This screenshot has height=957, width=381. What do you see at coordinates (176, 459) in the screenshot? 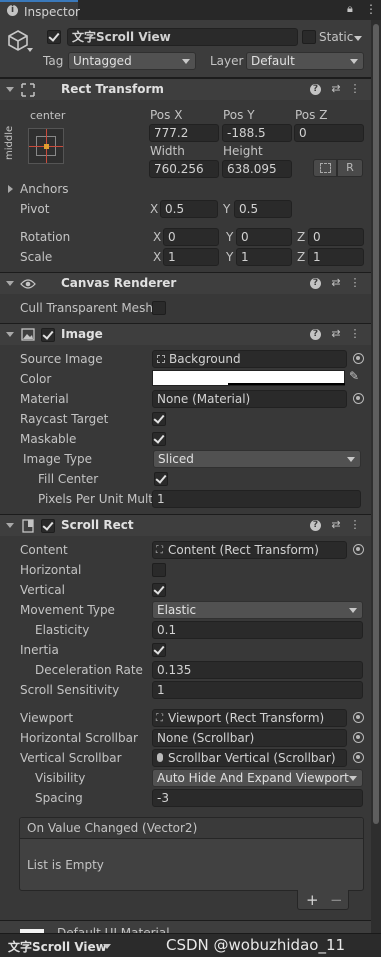
I see `image-type-value: Sliced` at bounding box center [176, 459].